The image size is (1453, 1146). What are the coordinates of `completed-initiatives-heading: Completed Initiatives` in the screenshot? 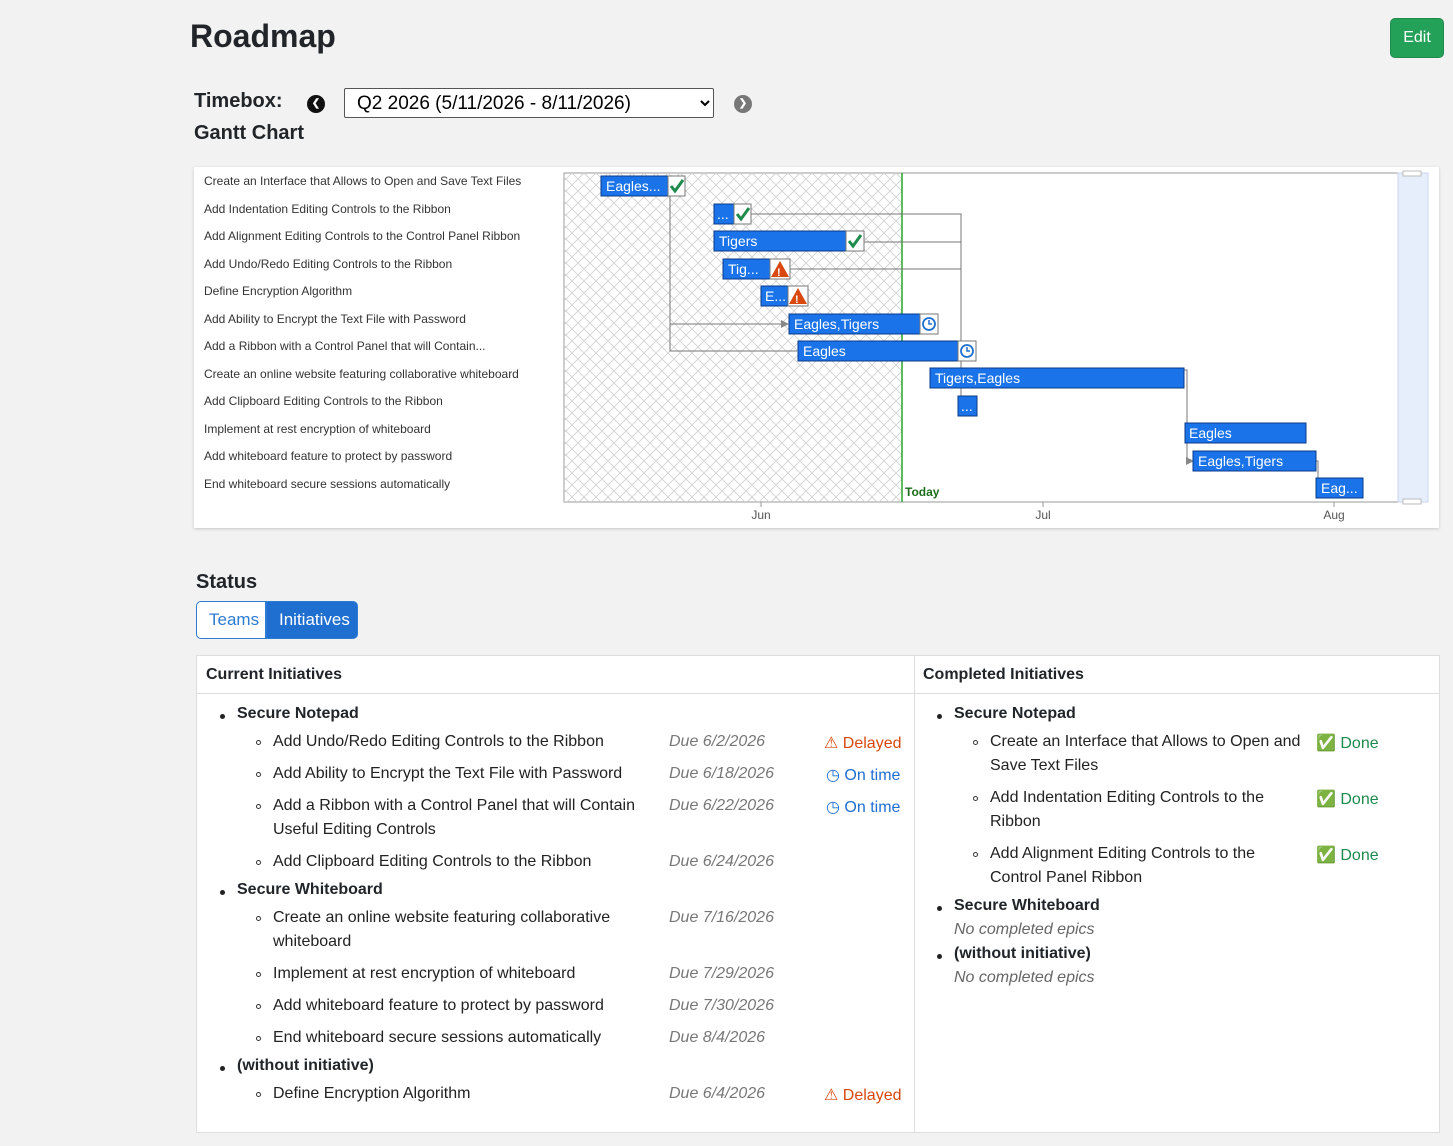 It's located at (1176, 675).